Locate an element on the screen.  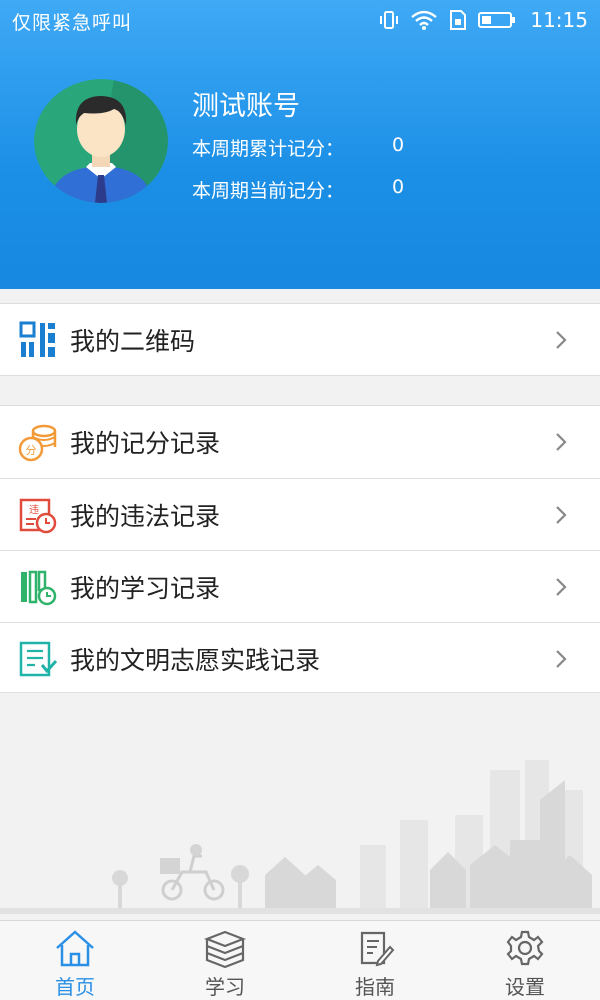
menu-item-qrcode: 我的二维码 is located at coordinates (300, 340).